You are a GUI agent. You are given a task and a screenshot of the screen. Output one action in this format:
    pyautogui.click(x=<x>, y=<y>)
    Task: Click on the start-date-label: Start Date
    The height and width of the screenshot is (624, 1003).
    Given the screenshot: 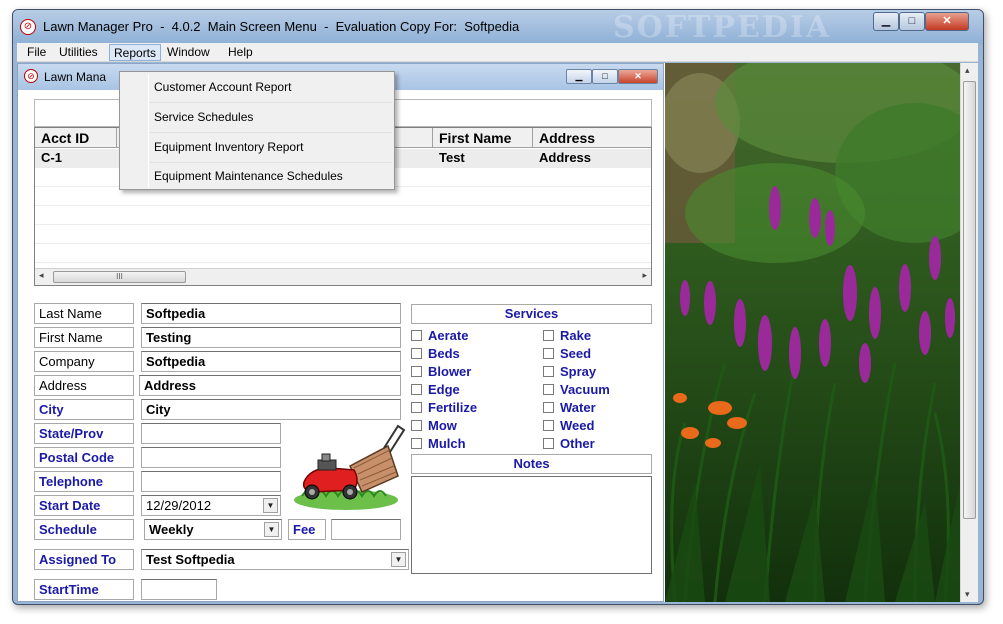 What is the action you would take?
    pyautogui.click(x=84, y=505)
    